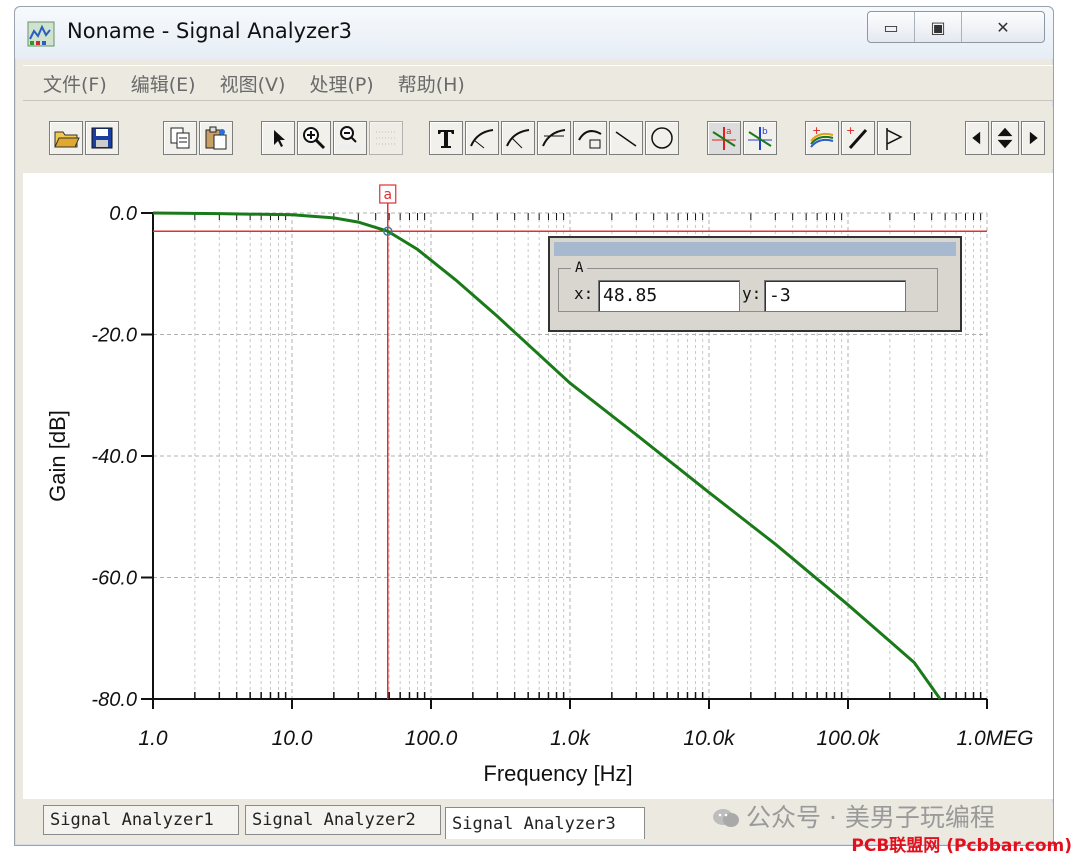 The image size is (1080, 860). What do you see at coordinates (141, 820) in the screenshot?
I see `tab-signal-analyzer-1: Signal Analyzer1` at bounding box center [141, 820].